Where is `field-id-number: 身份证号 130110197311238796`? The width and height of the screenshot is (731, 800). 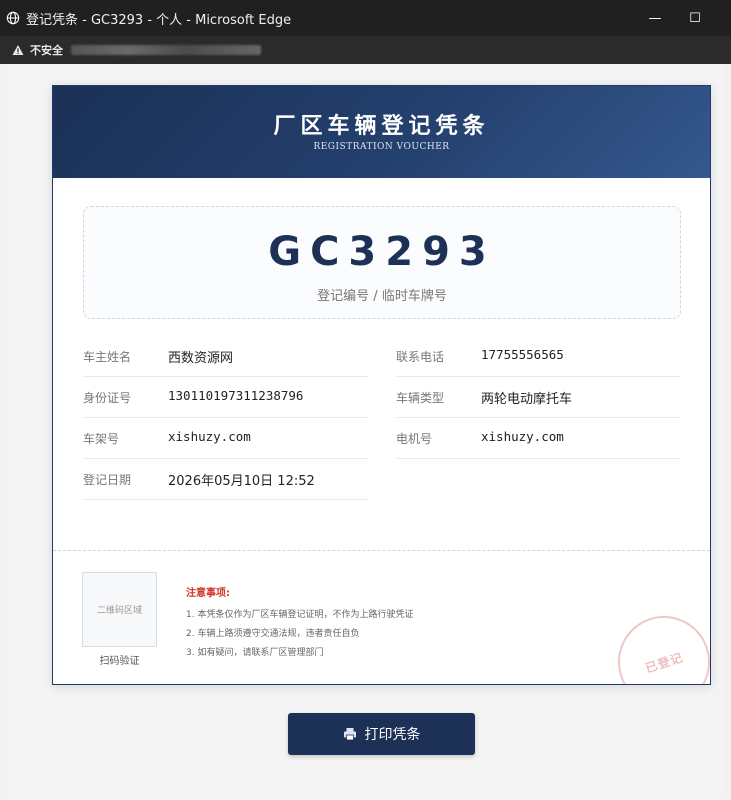 field-id-number: 身份证号 130110197311238796 is located at coordinates (225, 397).